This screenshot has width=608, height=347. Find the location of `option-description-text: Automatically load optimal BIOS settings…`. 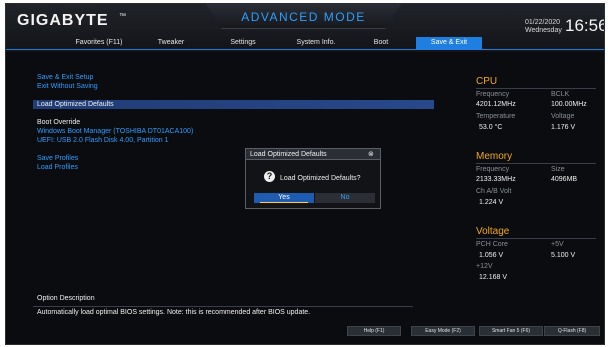

option-description-text: Automatically load optimal BIOS settings… is located at coordinates (174, 312).